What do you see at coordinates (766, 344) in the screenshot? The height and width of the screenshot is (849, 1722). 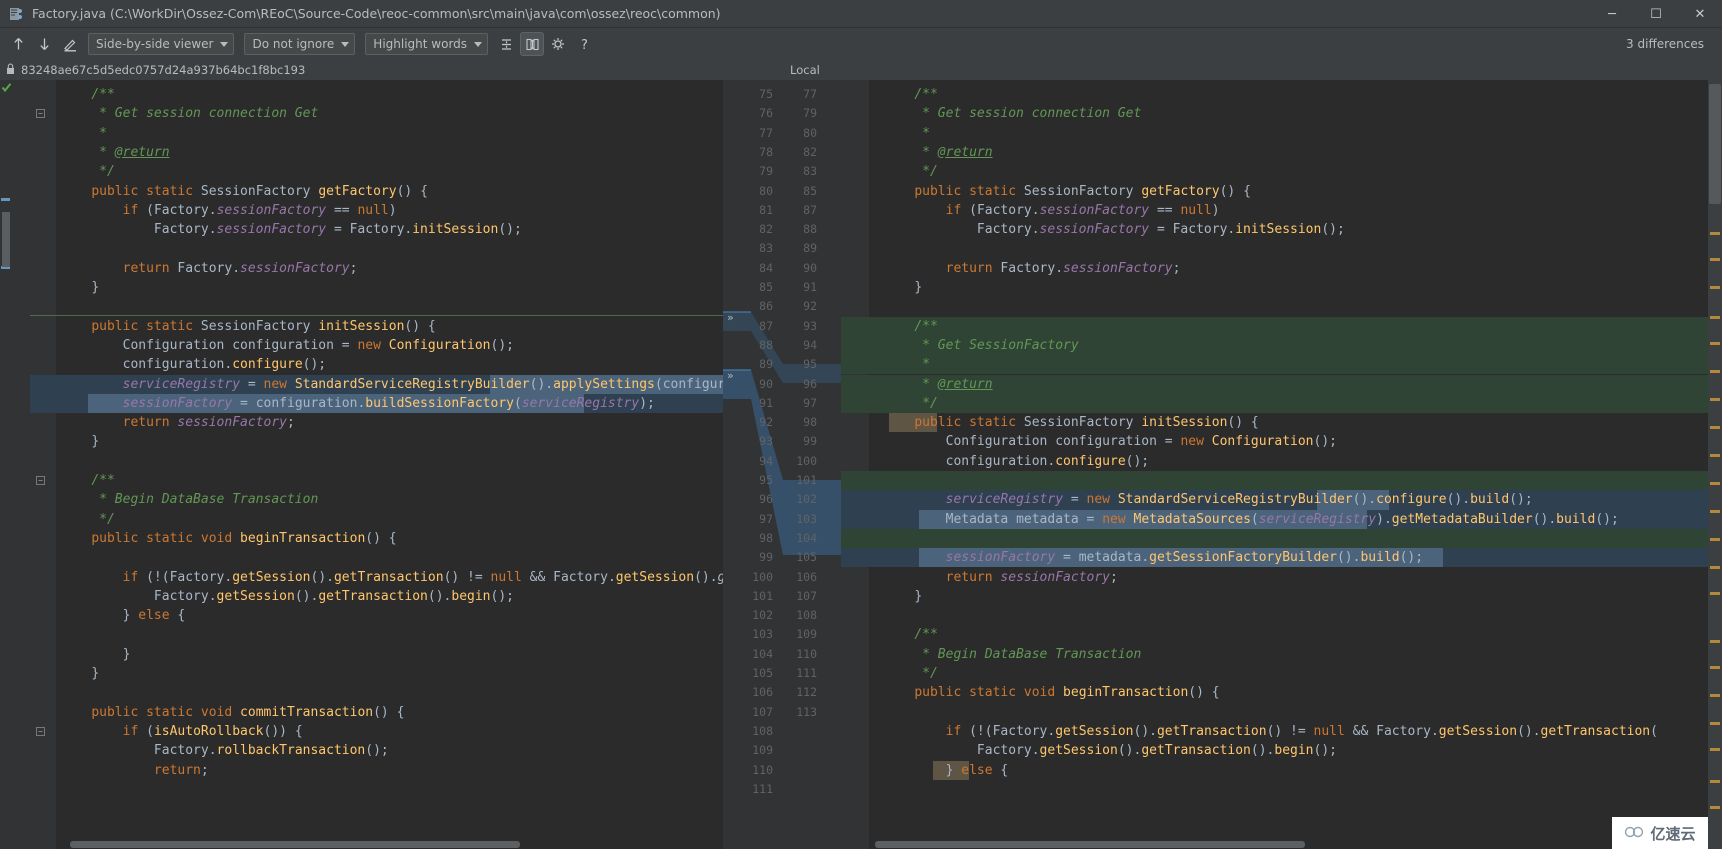 I see `line-number: 88` at bounding box center [766, 344].